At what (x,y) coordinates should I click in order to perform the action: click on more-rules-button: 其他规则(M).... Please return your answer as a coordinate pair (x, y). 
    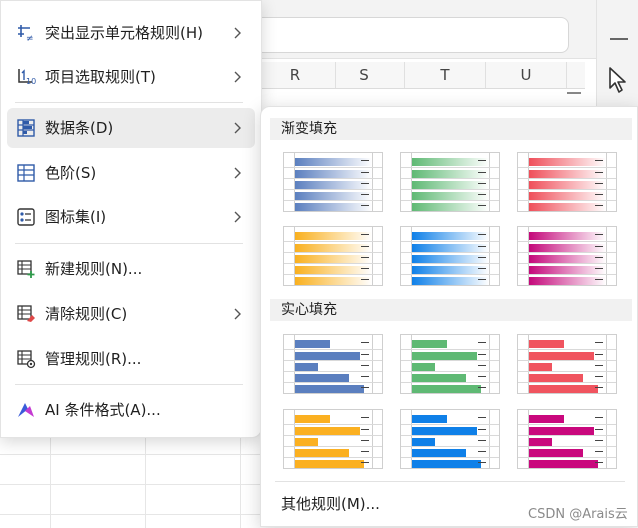
    Looking at the image, I should click on (330, 504).